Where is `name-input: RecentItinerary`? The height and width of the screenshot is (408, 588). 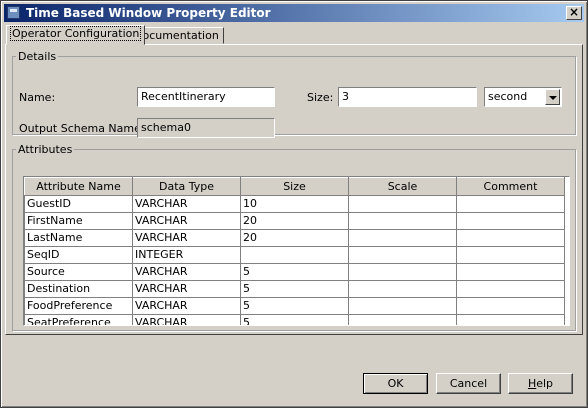
name-input: RecentItinerary is located at coordinates (206, 97).